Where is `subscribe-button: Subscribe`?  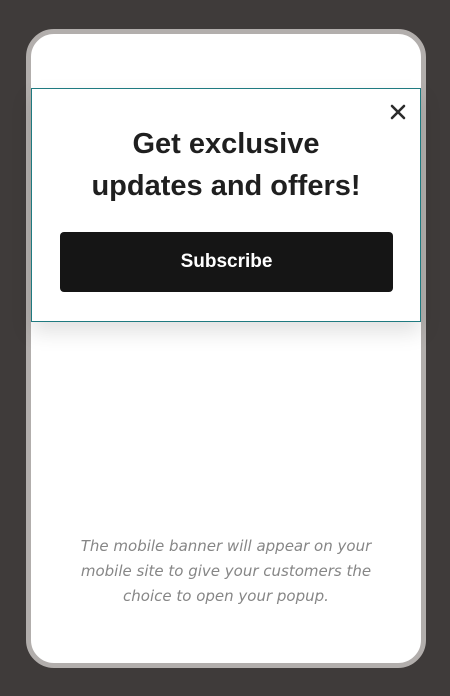 subscribe-button: Subscribe is located at coordinates (226, 262).